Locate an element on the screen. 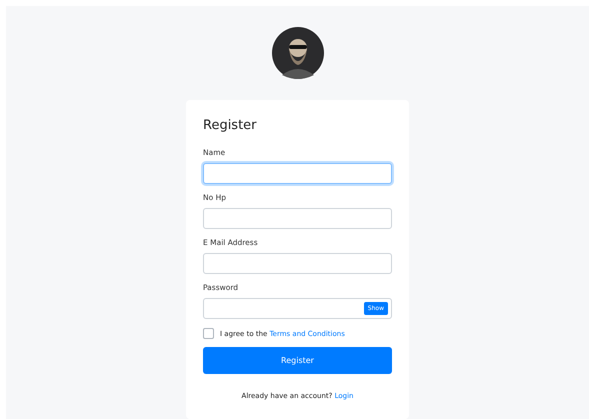 This screenshot has height=419, width=589. agree-checkbox is located at coordinates (208, 333).